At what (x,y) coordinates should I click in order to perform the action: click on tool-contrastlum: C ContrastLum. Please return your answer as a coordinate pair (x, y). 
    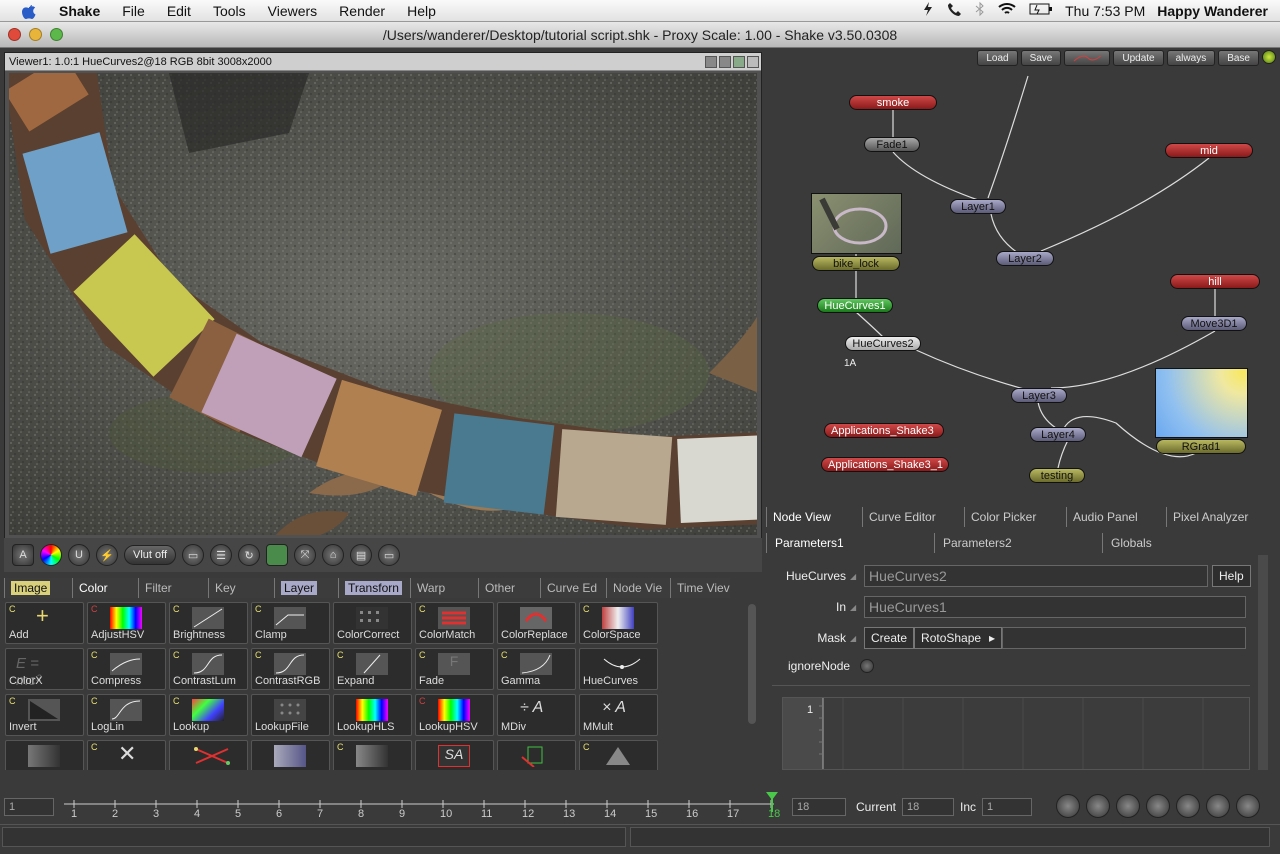
    Looking at the image, I should click on (208, 669).